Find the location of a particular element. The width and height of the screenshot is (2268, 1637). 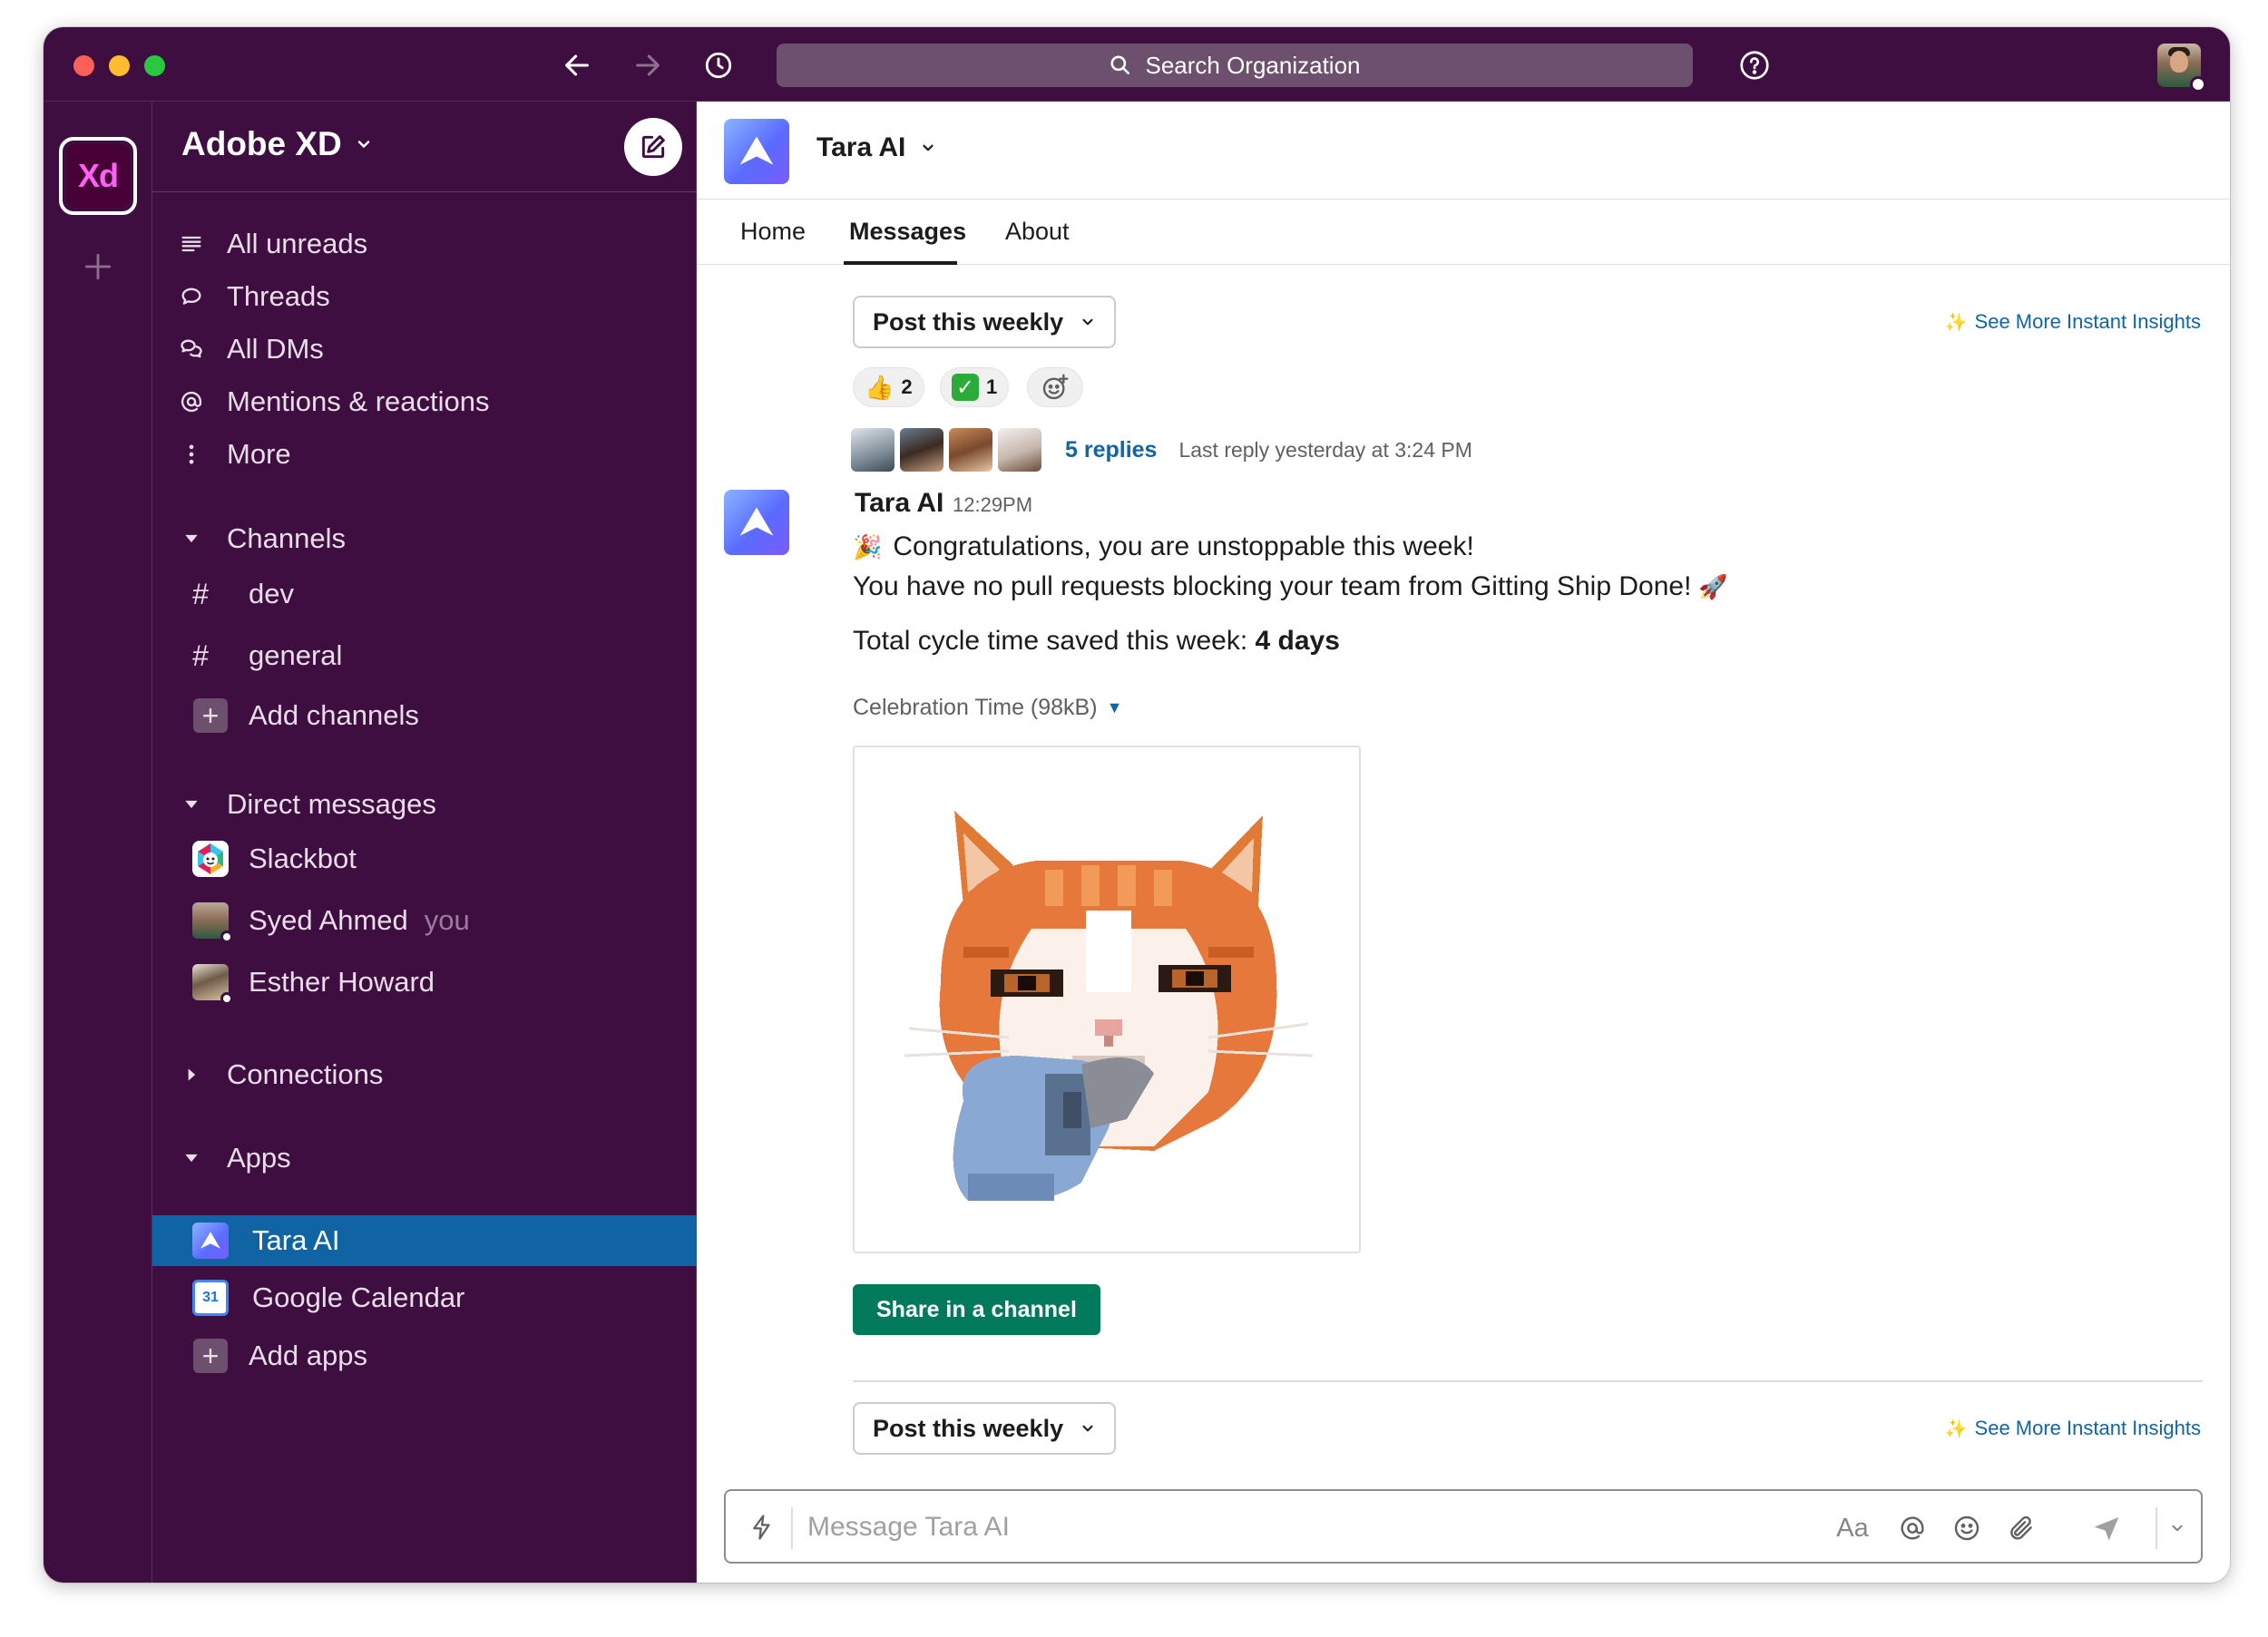

minimize-window-button is located at coordinates (119, 65).